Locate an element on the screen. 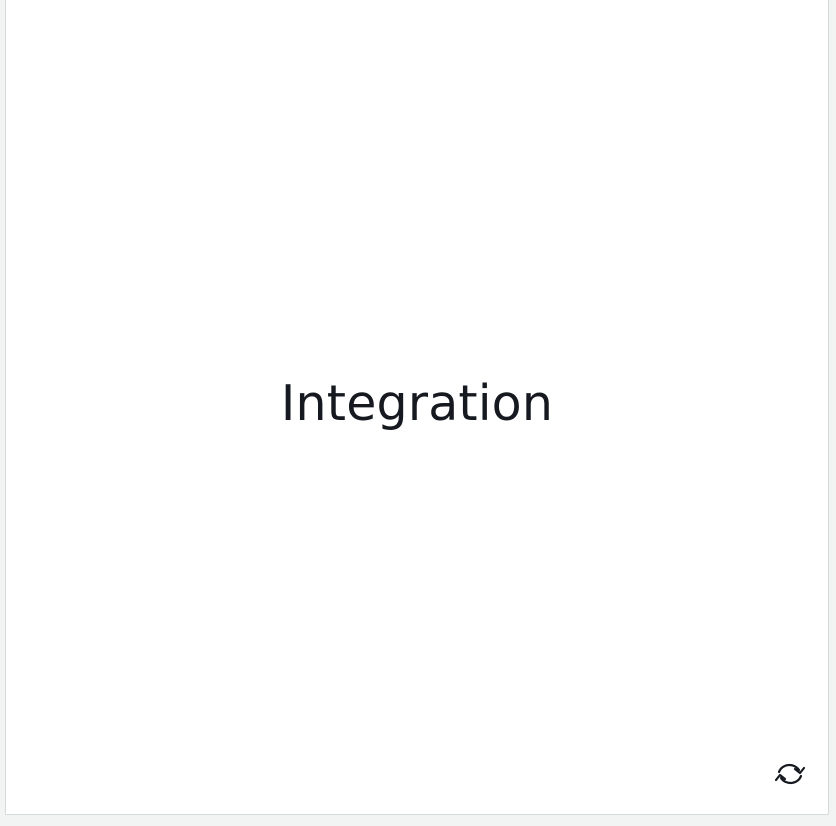  flip-card-button is located at coordinates (790, 776).